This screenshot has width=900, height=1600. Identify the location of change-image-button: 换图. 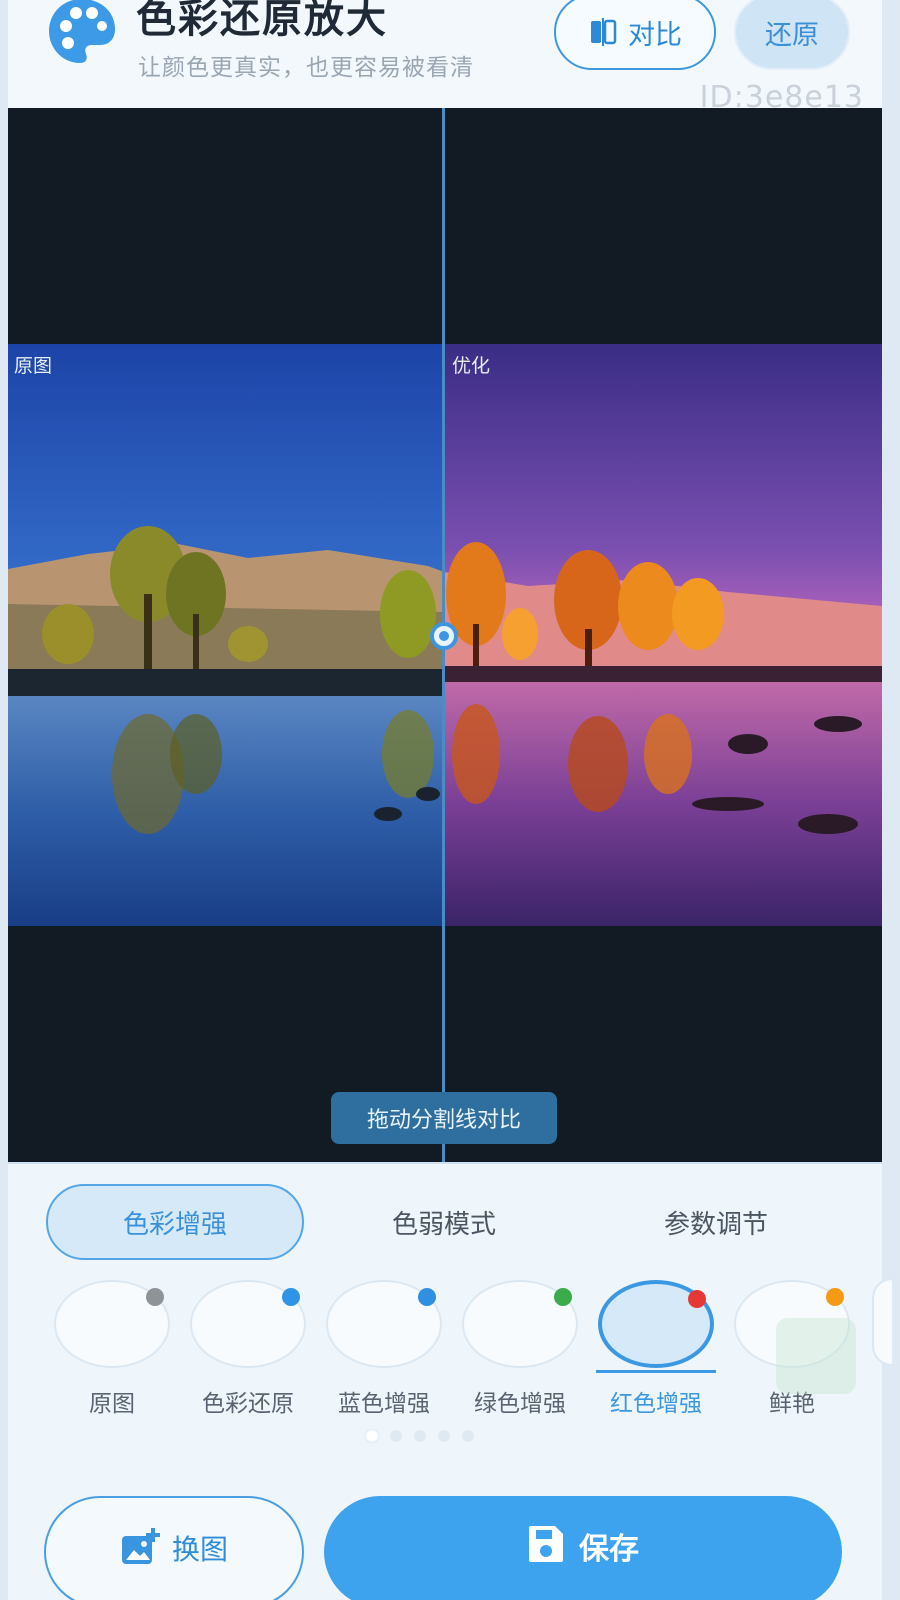
(174, 1548).